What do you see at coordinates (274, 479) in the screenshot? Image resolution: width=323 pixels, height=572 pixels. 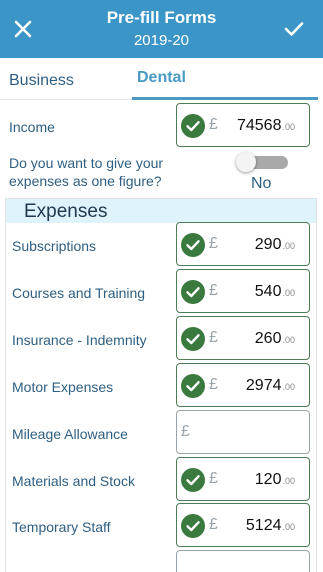 I see `expense-amount: 120.00` at bounding box center [274, 479].